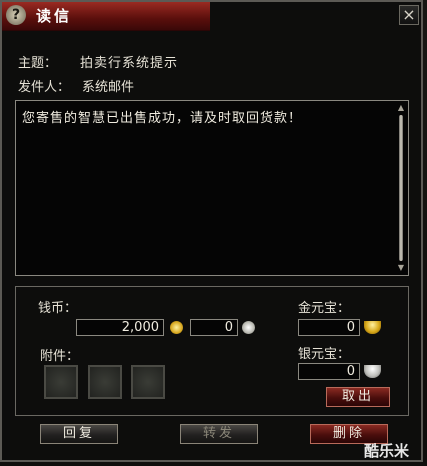  I want to click on silver-coin-icon, so click(248, 327).